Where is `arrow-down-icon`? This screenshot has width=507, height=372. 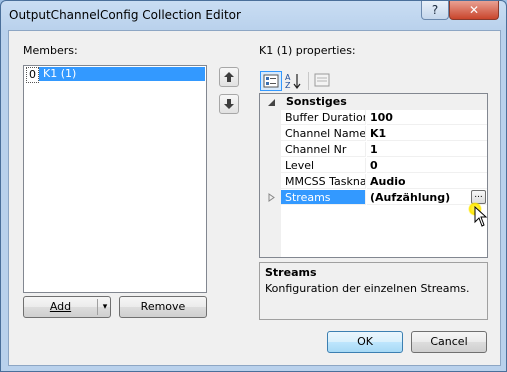 arrow-down-icon is located at coordinates (229, 104).